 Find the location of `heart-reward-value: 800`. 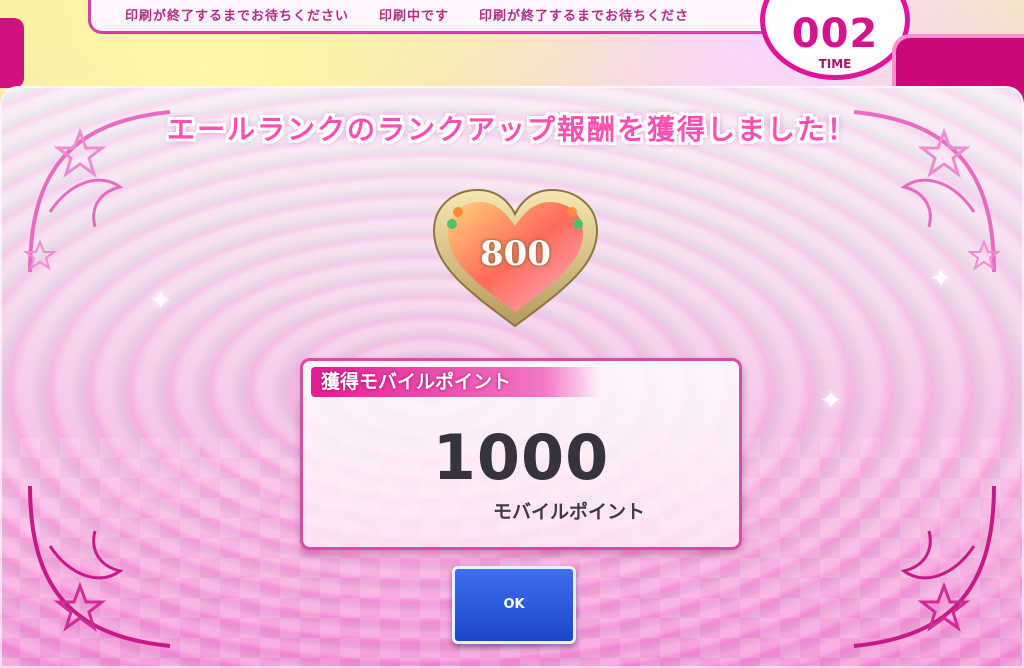

heart-reward-value: 800 is located at coordinates (515, 254).